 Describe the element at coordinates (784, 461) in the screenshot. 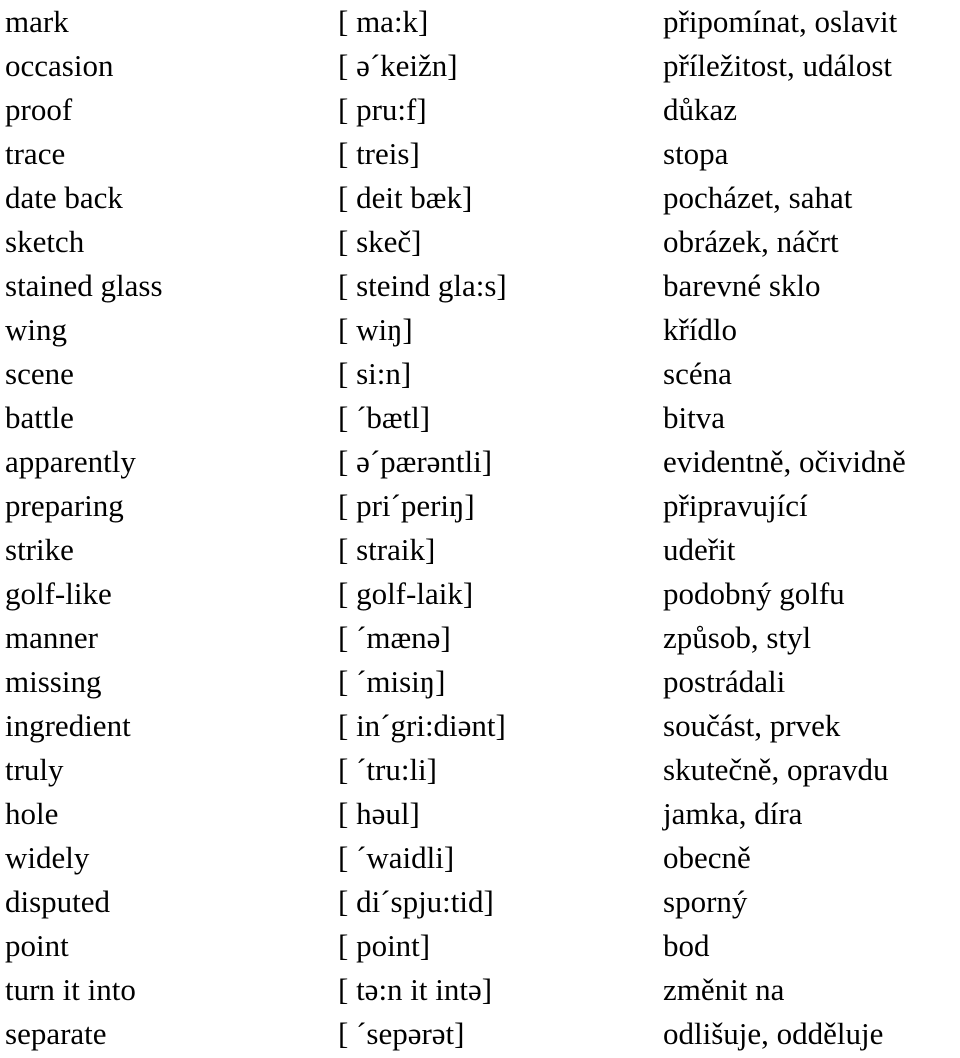

I see `czech-translation: evidentně, očividně` at that location.